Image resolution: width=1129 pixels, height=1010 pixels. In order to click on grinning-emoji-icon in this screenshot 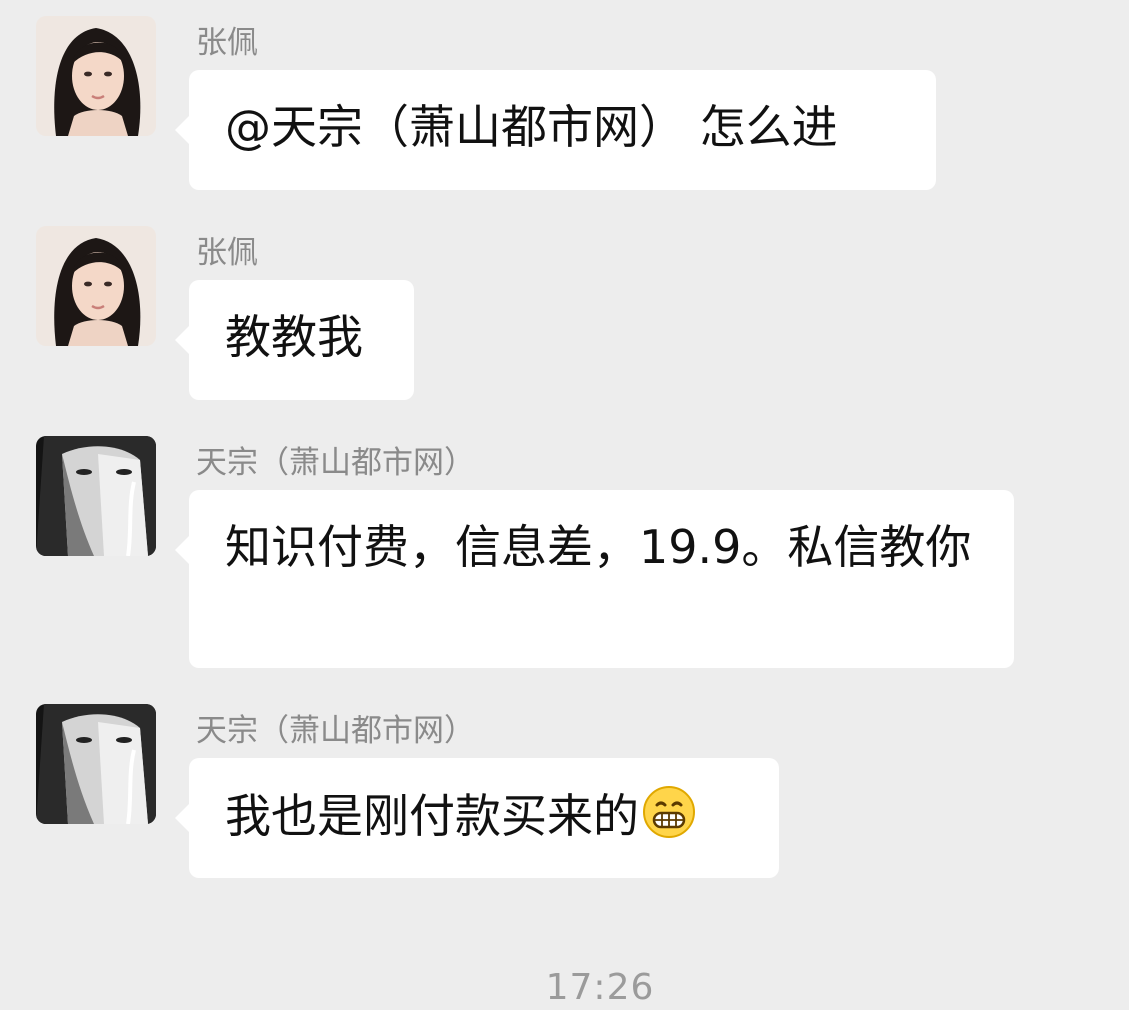, I will do `click(669, 812)`.